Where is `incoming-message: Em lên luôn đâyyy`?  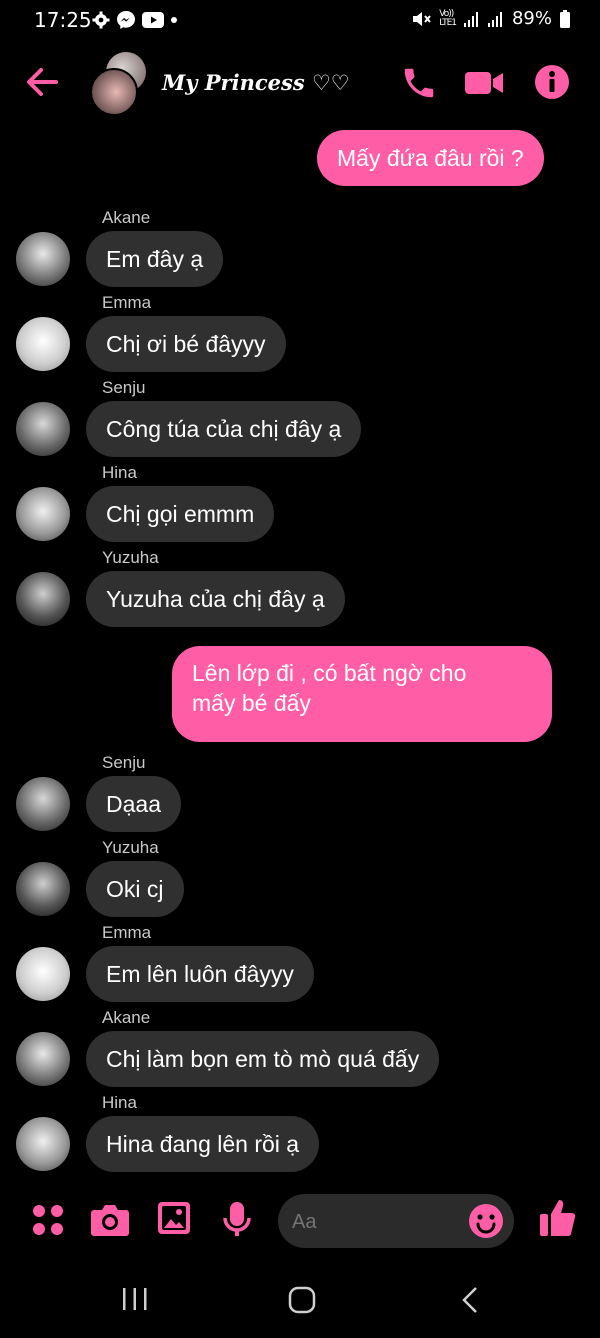
incoming-message: Em lên luôn đâyyy is located at coordinates (200, 974).